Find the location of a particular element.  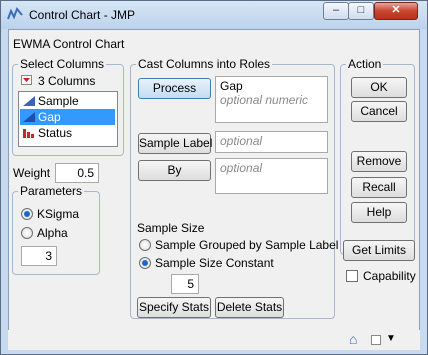

remove-button: Remove is located at coordinates (379, 161).